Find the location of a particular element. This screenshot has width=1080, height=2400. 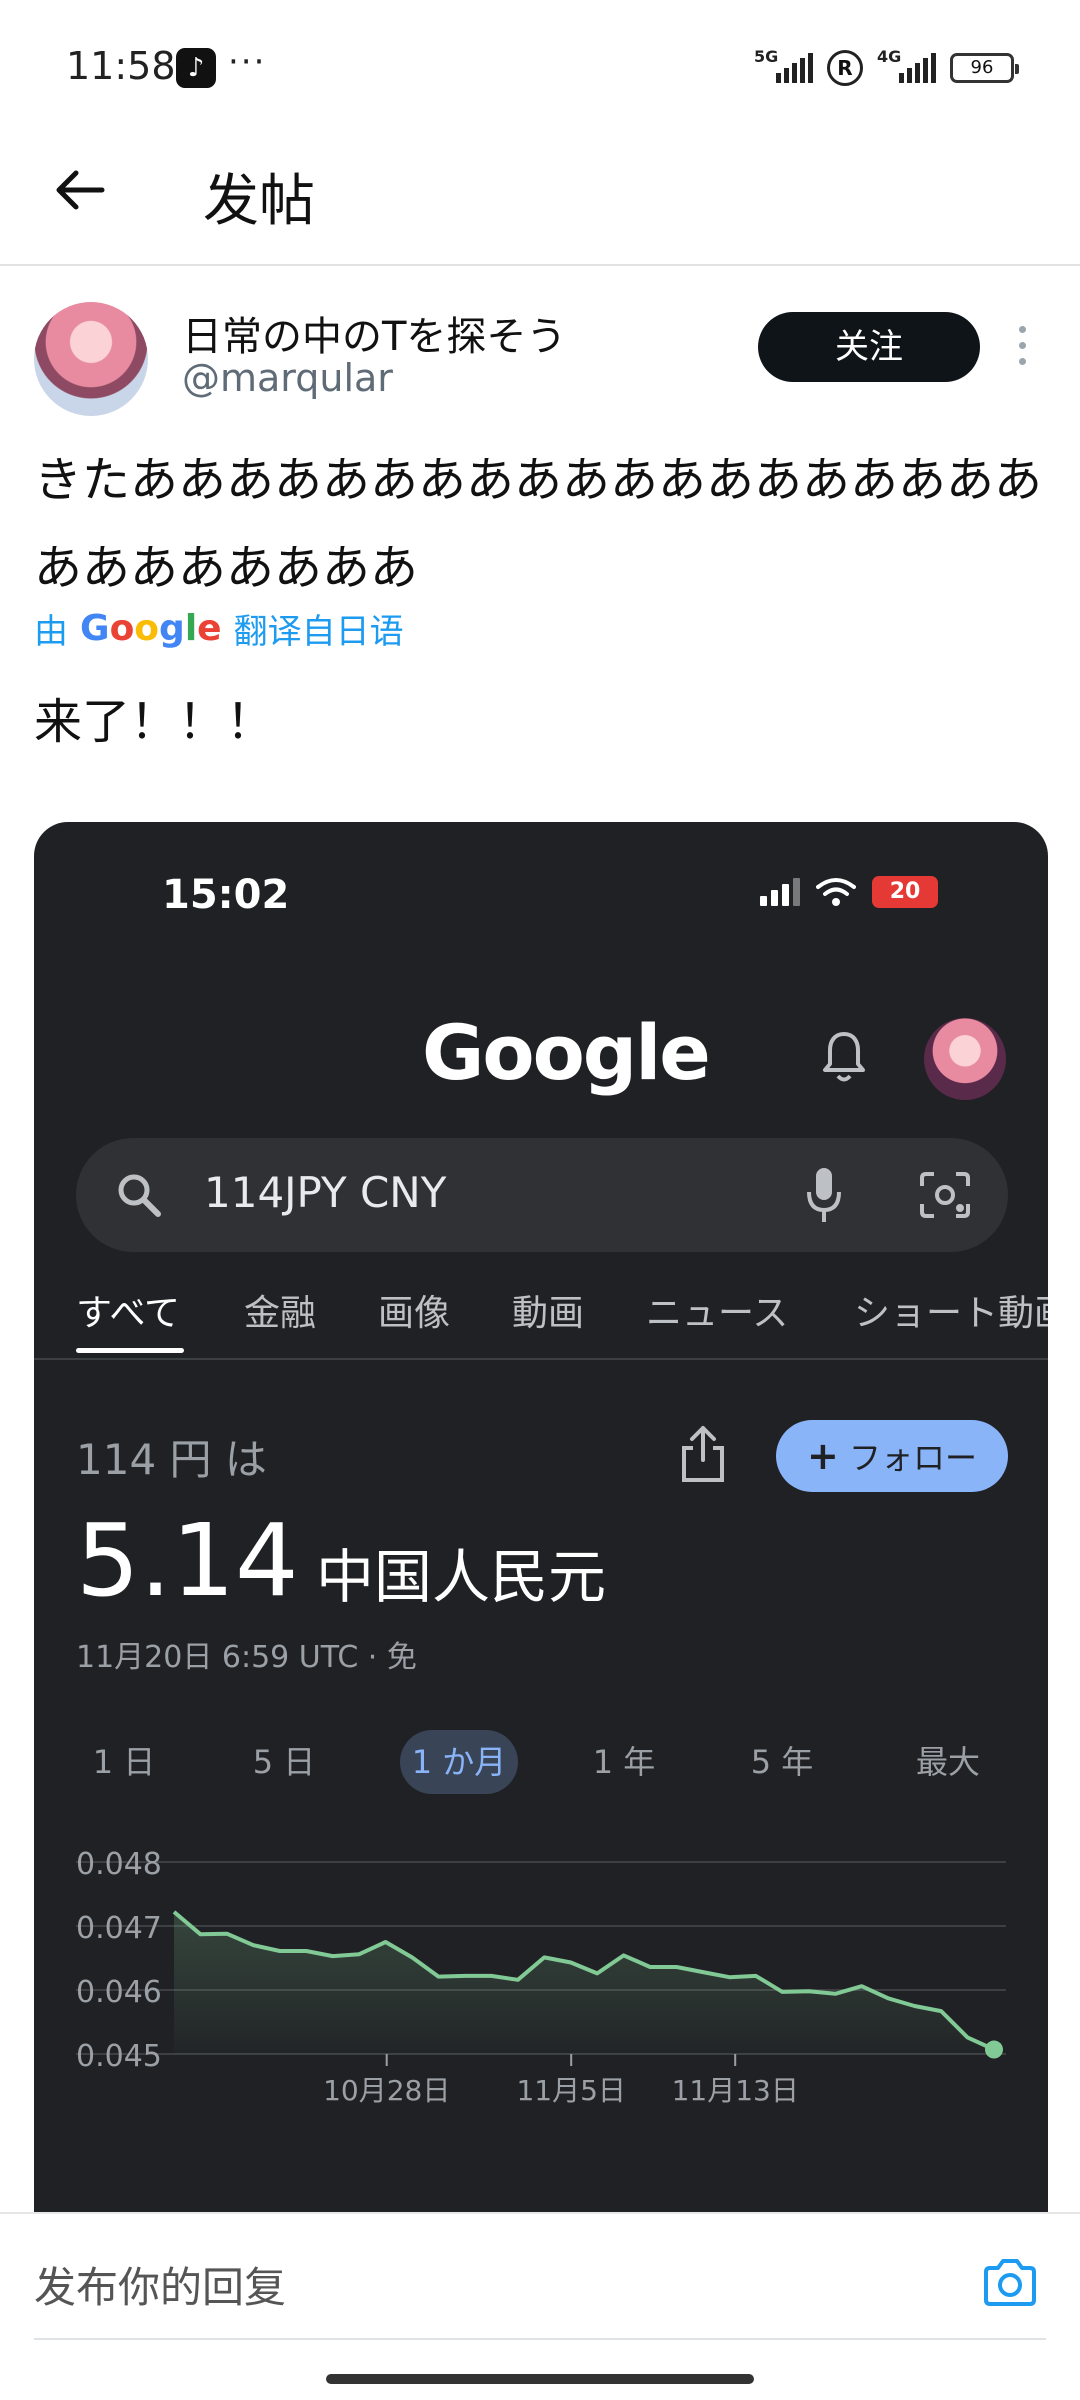

embedded-signal-icon is located at coordinates (780, 892).